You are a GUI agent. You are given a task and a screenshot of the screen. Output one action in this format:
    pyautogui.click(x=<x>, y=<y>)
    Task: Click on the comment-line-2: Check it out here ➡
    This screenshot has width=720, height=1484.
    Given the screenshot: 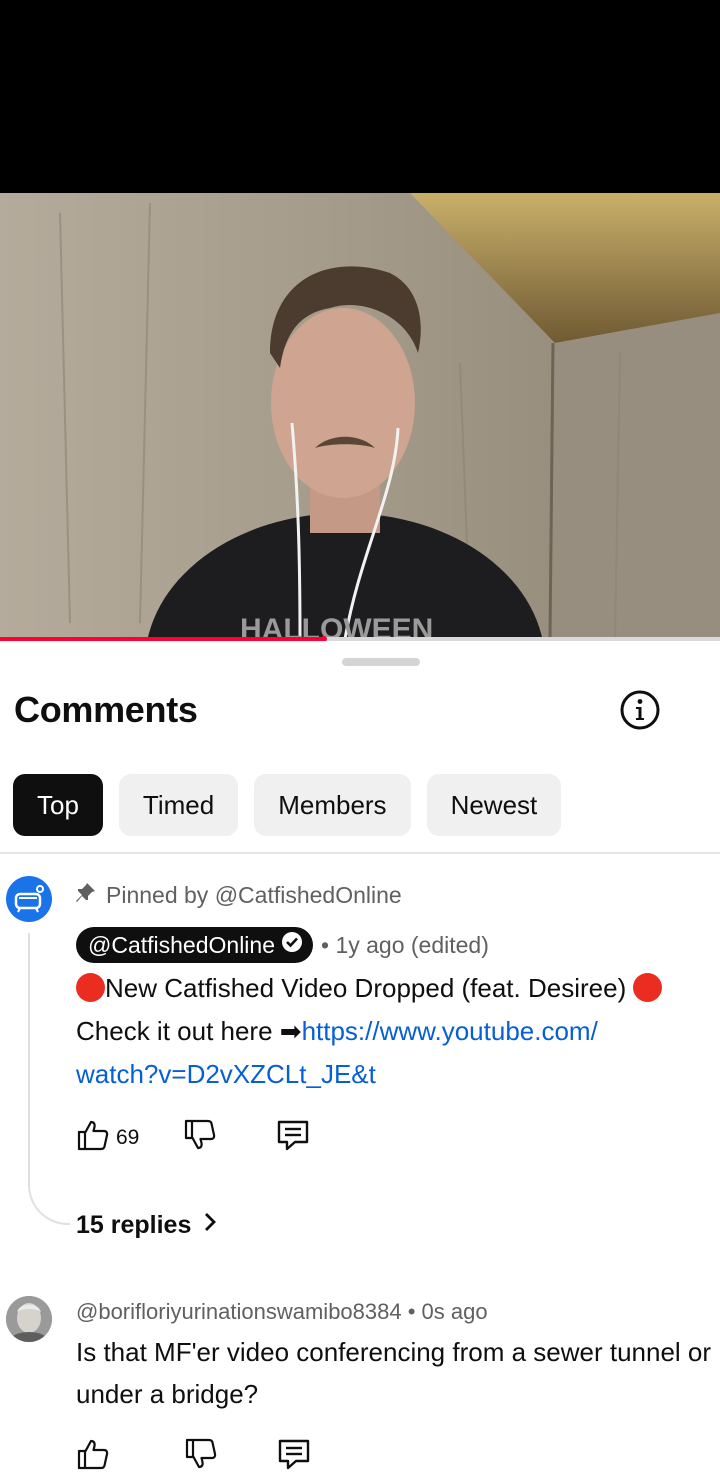 What is the action you would take?
    pyautogui.click(x=189, y=1031)
    